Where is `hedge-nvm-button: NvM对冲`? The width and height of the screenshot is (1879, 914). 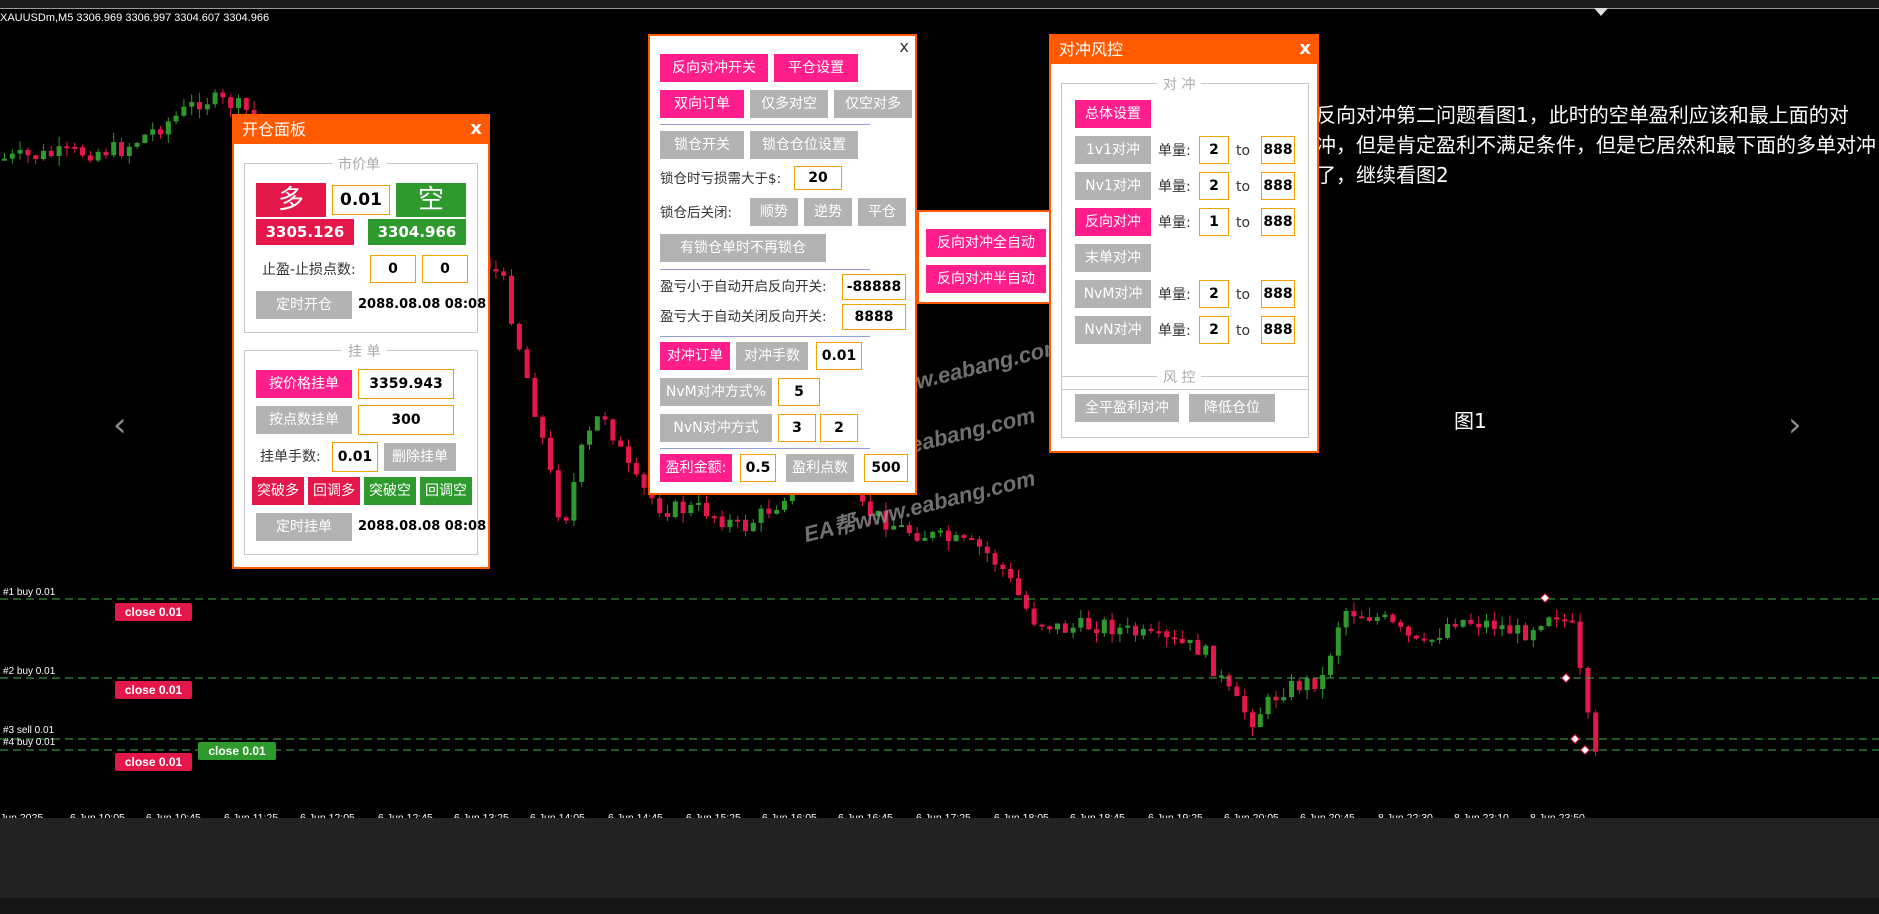 hedge-nvm-button: NvM对冲 is located at coordinates (1113, 294).